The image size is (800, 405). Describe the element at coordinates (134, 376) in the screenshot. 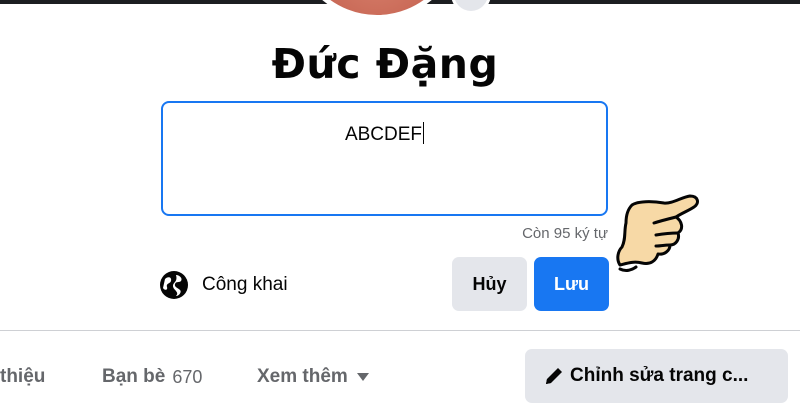

I see `tab-friends-label: Bạn bè` at that location.